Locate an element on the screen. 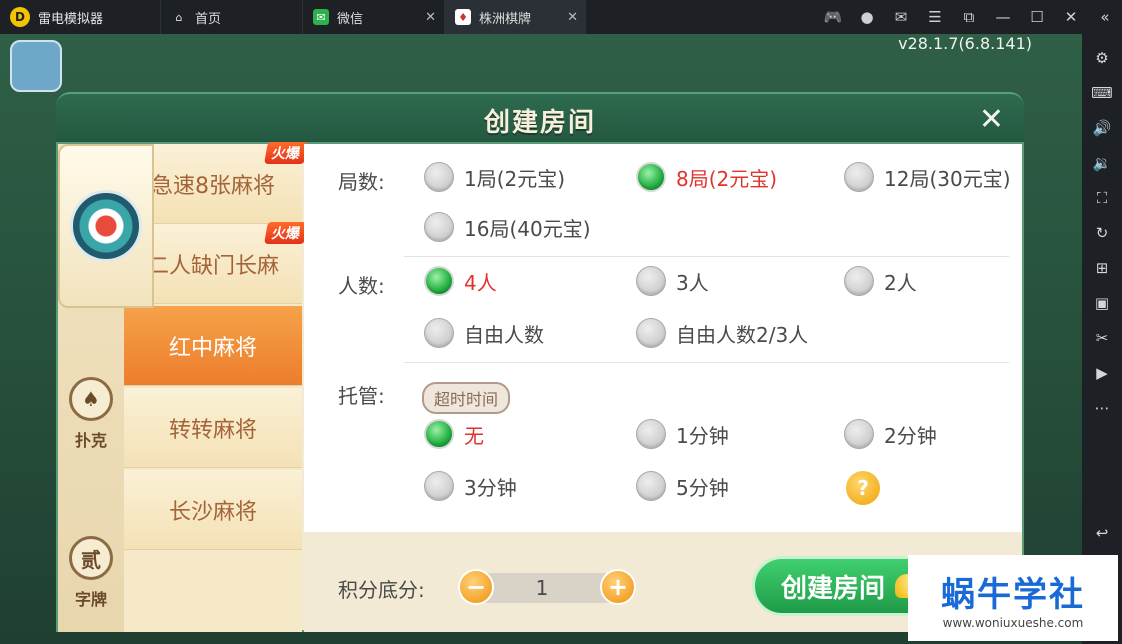  tab-home: ⌂ 首页 is located at coordinates (231, 17).